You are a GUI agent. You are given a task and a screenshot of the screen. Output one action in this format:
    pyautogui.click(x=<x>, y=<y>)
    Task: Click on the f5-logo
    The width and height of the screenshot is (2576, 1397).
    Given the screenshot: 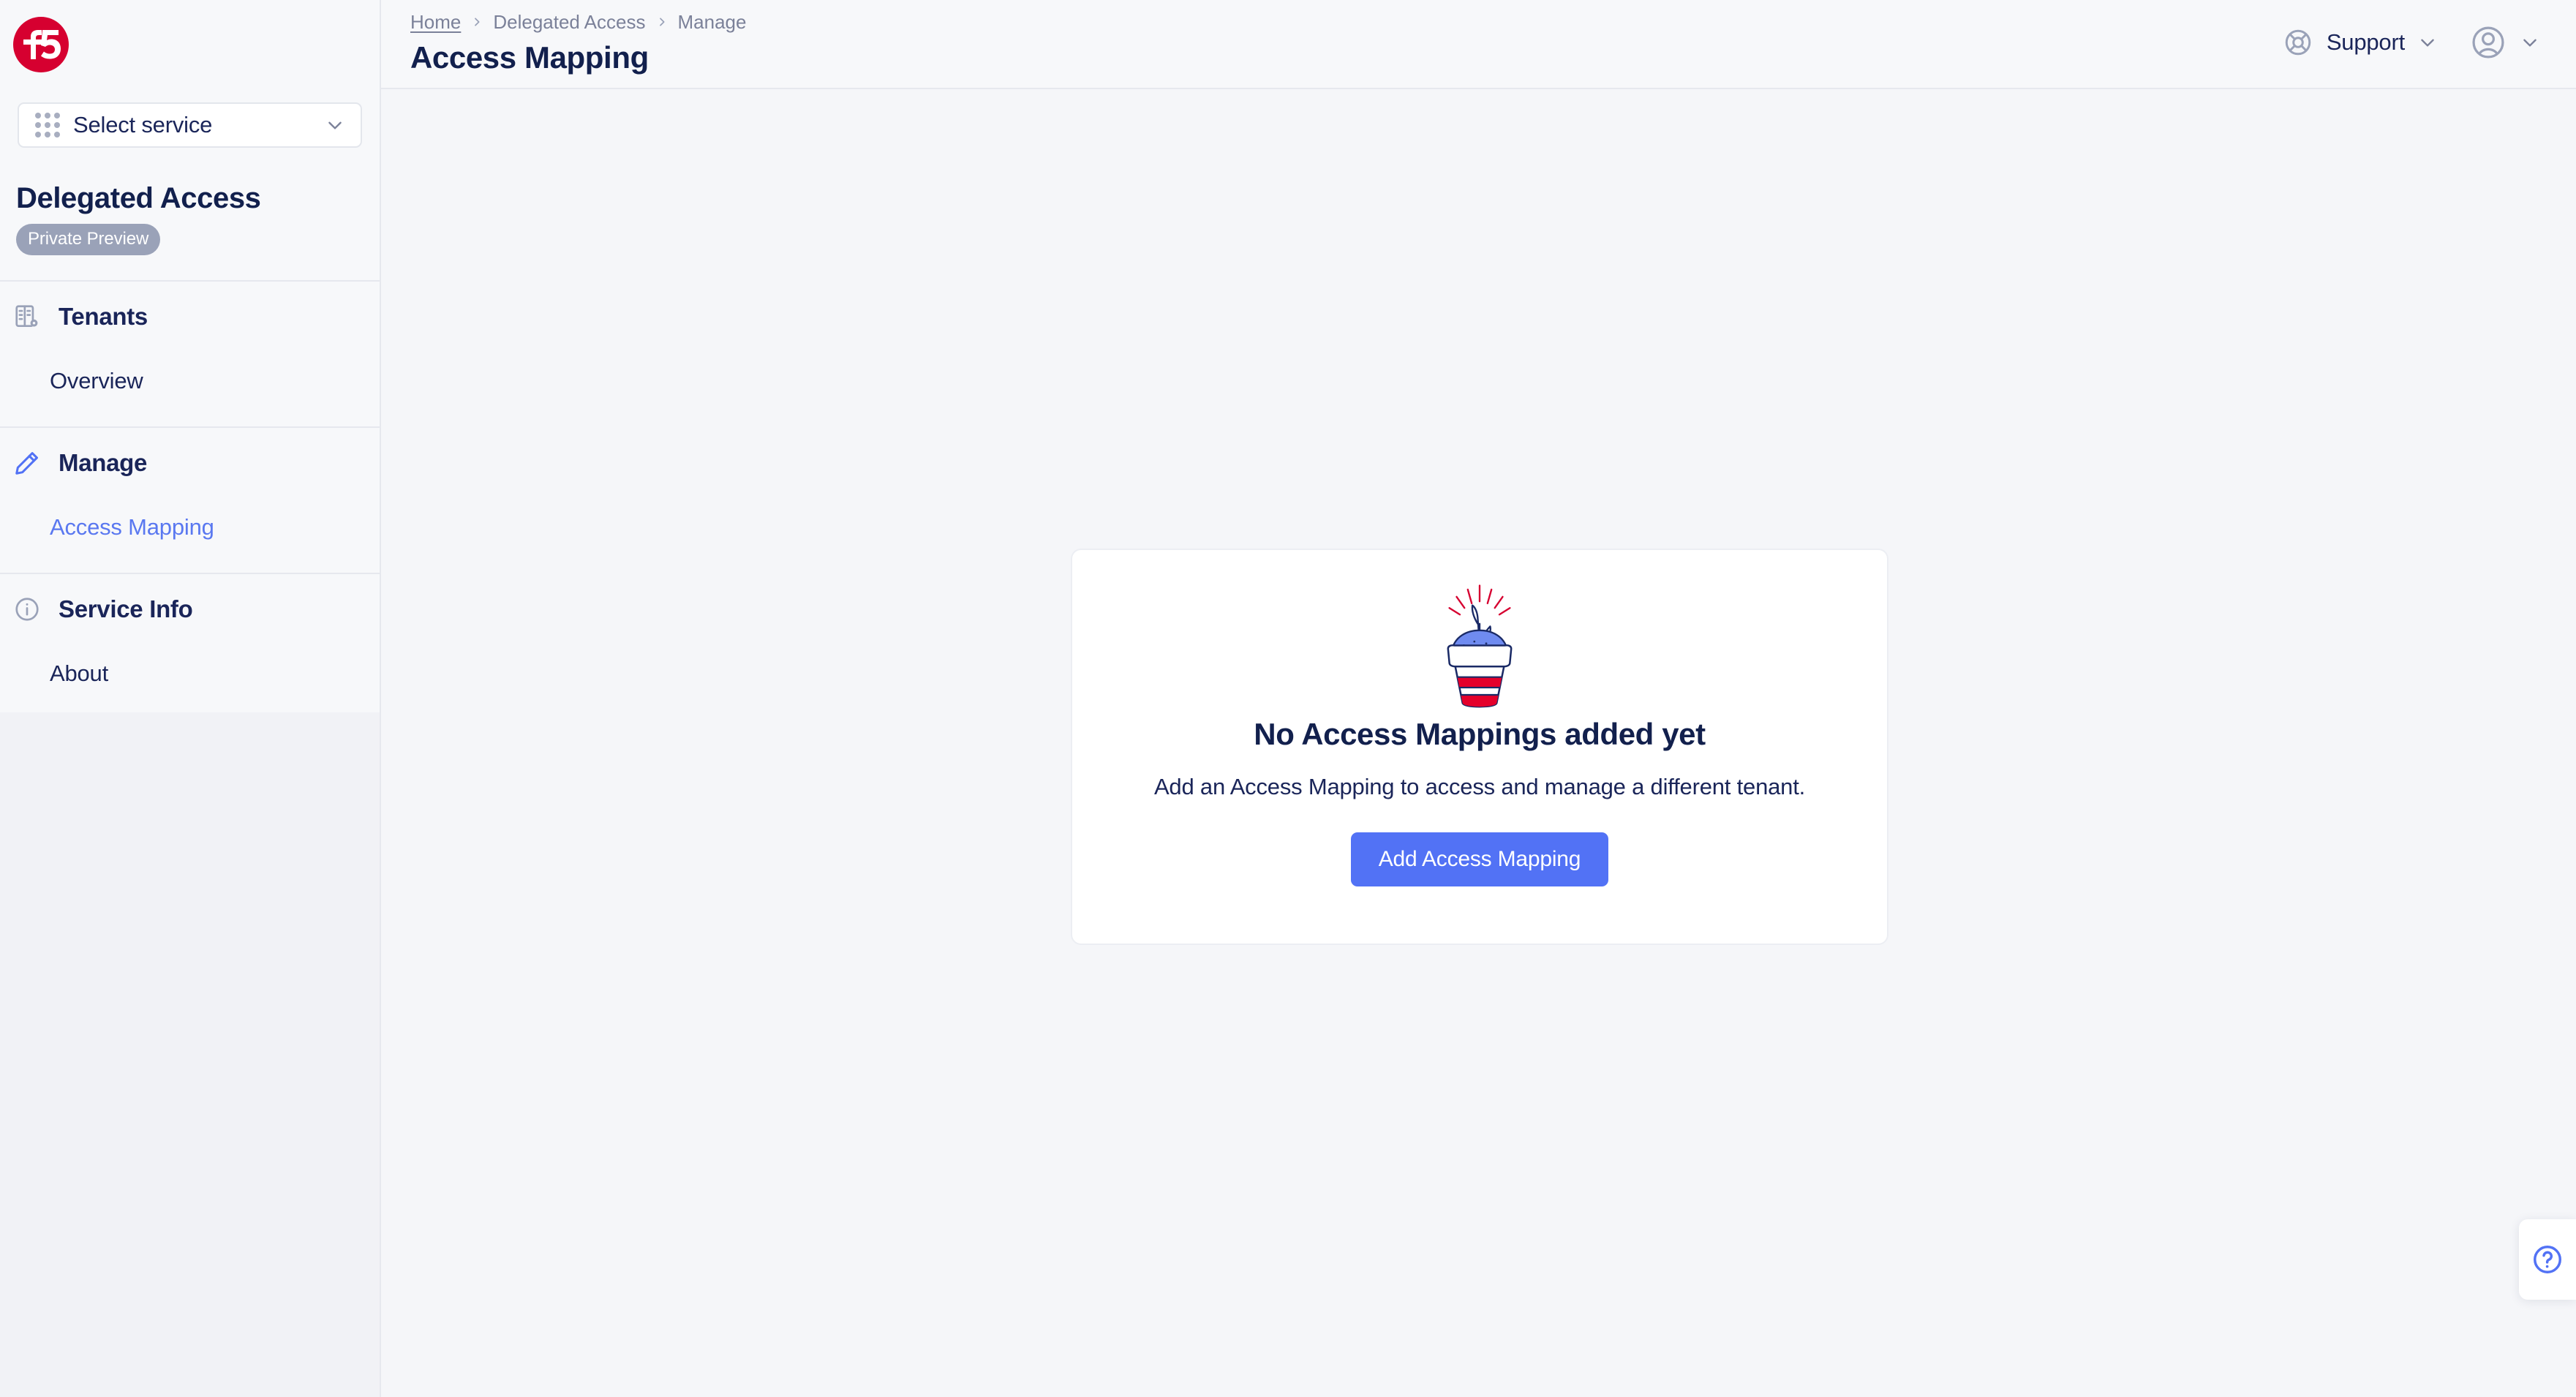 What is the action you would take?
    pyautogui.click(x=41, y=44)
    